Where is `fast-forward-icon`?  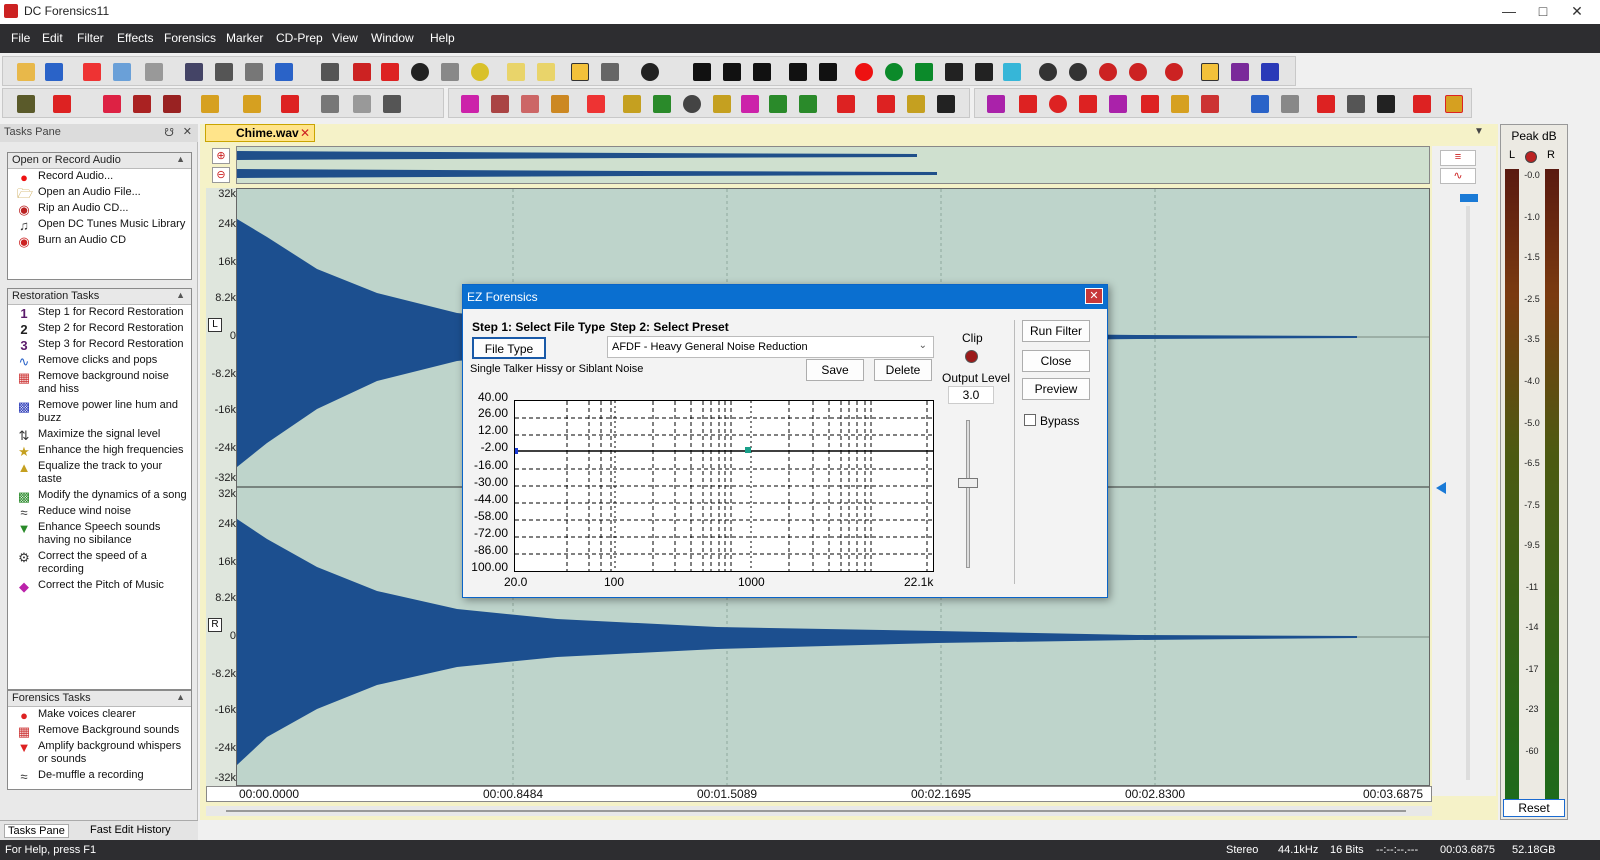 fast-forward-icon is located at coordinates (798, 72).